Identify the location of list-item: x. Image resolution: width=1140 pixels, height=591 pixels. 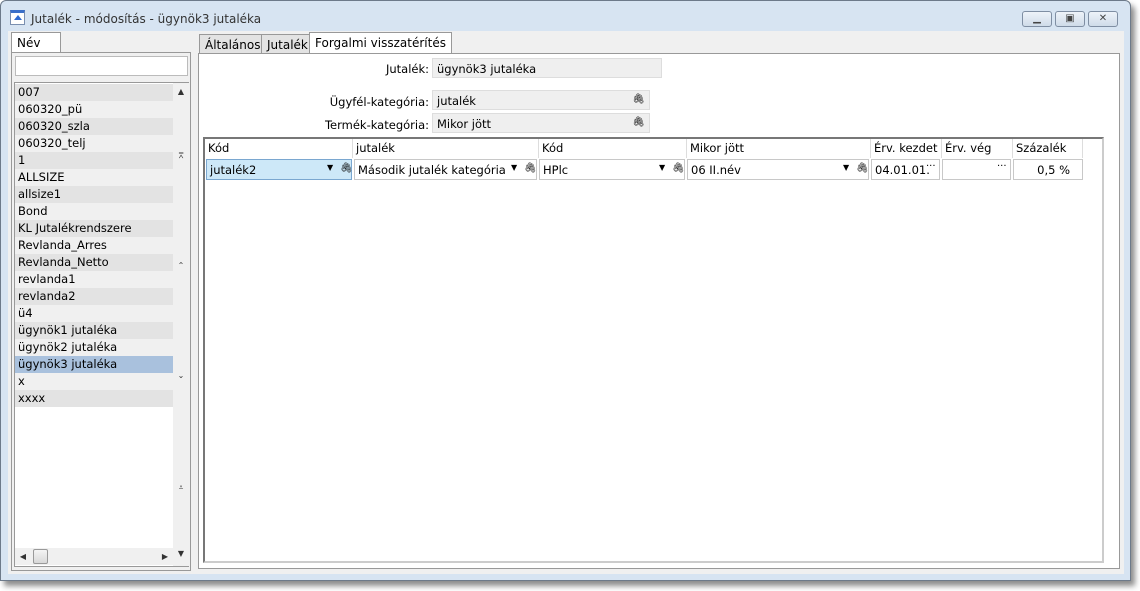
(94, 381).